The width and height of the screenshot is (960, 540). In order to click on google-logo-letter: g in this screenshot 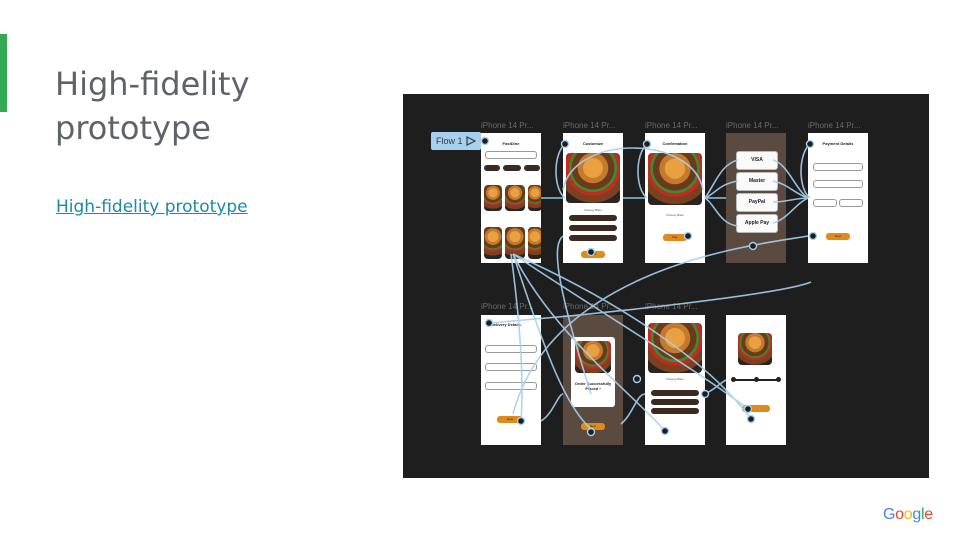, I will do `click(916, 514)`.